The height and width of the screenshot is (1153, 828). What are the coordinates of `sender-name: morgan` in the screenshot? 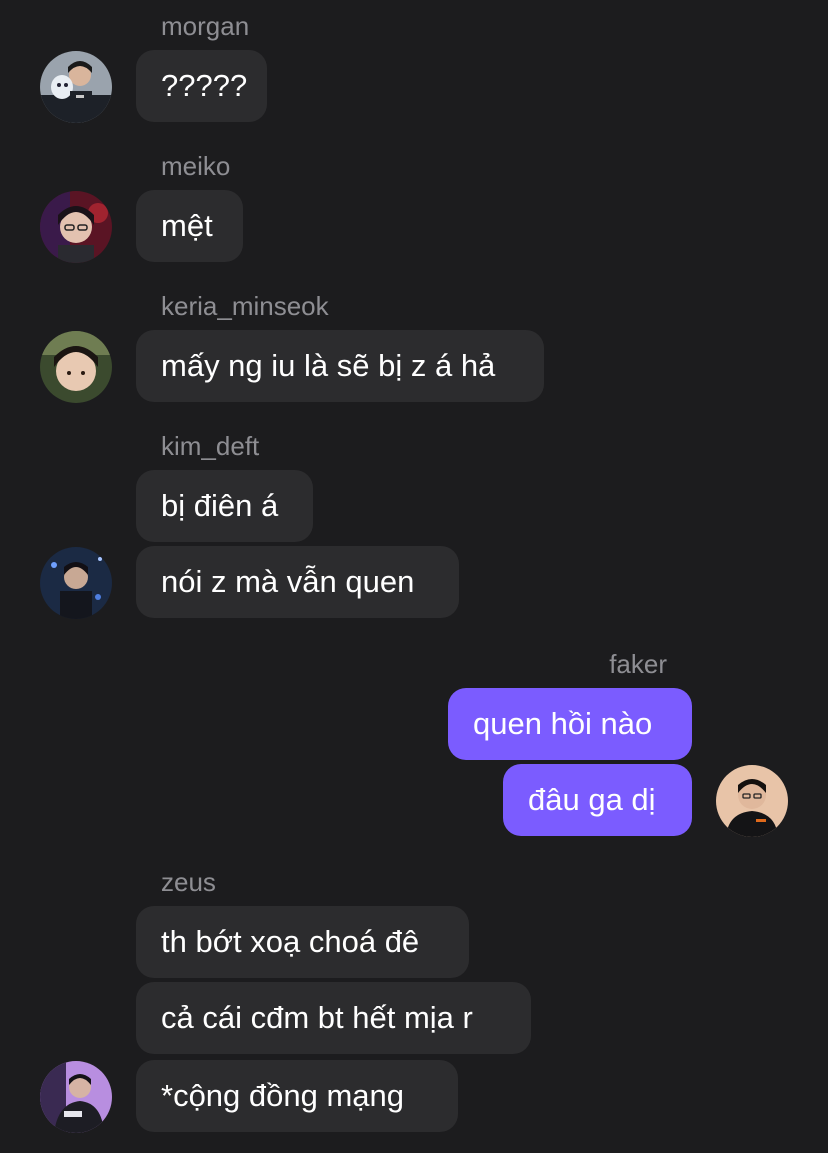 It's located at (205, 26).